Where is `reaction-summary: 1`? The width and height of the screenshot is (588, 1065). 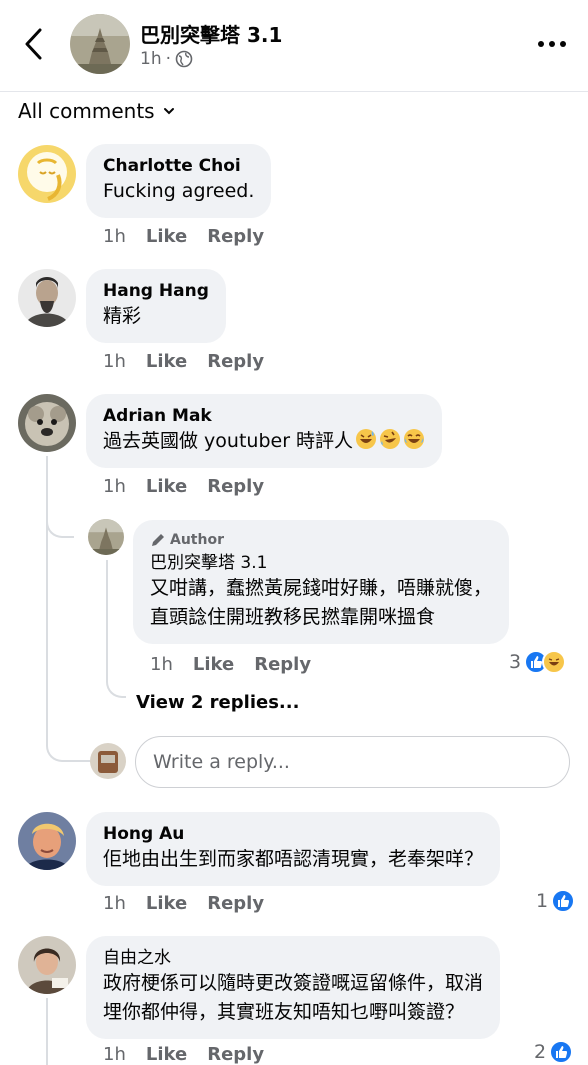 reaction-summary: 1 is located at coordinates (556, 901).